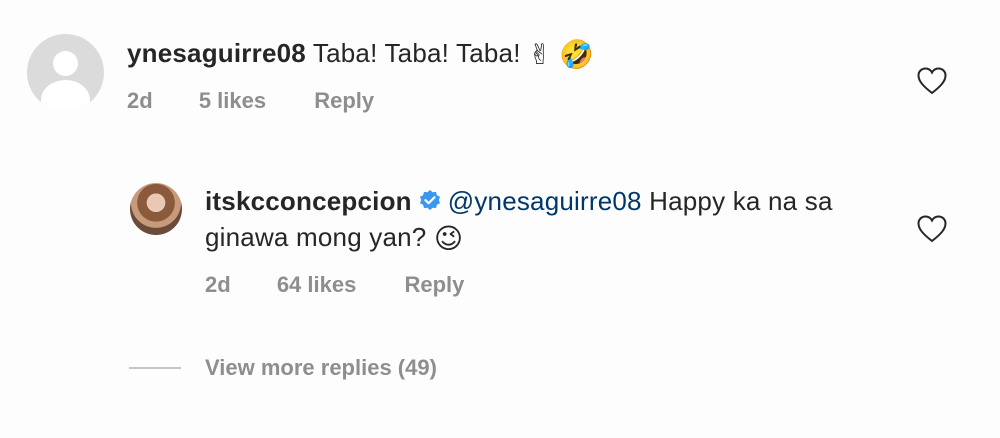 The width and height of the screenshot is (1000, 438). What do you see at coordinates (545, 201) in the screenshot?
I see `mention-link: @ynesaguirre08` at bounding box center [545, 201].